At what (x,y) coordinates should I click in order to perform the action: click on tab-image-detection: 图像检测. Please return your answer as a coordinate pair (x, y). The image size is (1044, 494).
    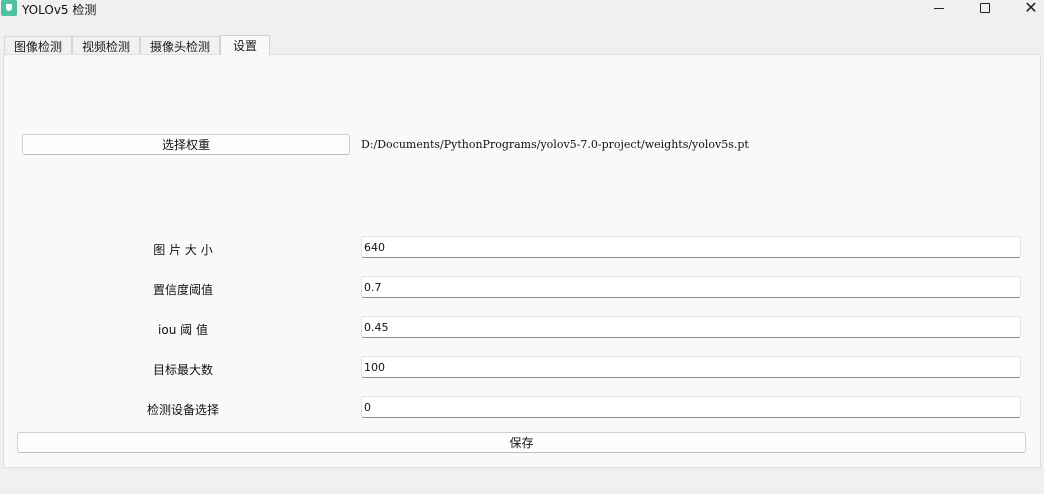
    Looking at the image, I should click on (38, 45).